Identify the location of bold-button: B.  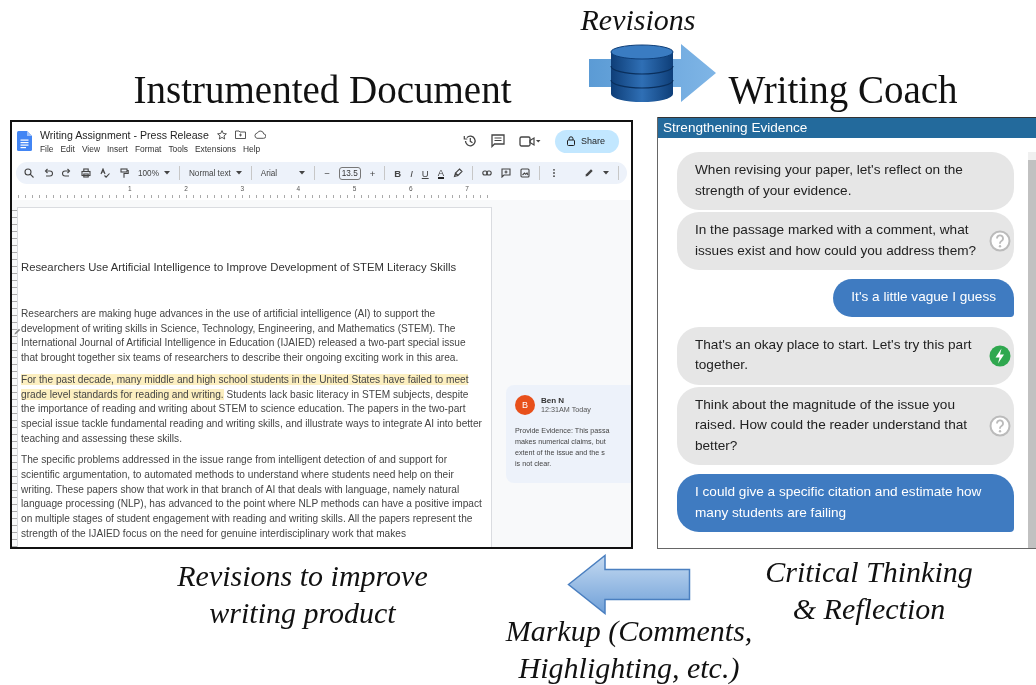
(398, 173).